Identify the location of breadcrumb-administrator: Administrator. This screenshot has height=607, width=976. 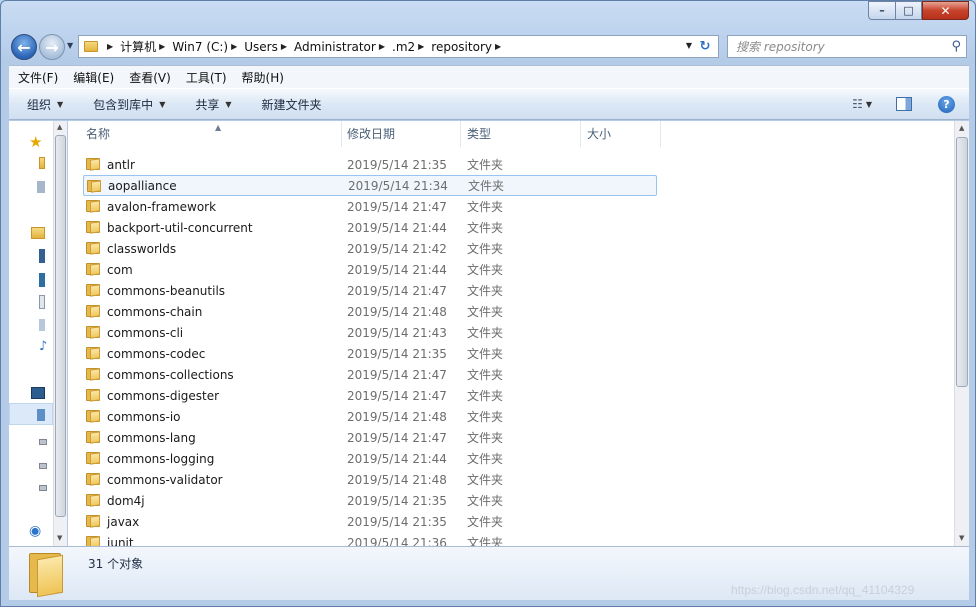
(335, 47).